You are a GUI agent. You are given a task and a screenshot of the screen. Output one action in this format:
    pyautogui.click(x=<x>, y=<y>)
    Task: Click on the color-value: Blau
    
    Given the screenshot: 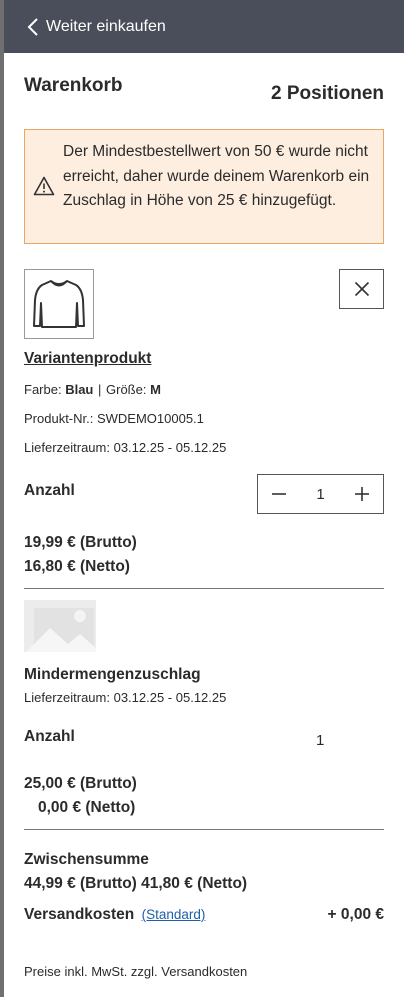 What is the action you would take?
    pyautogui.click(x=79, y=389)
    